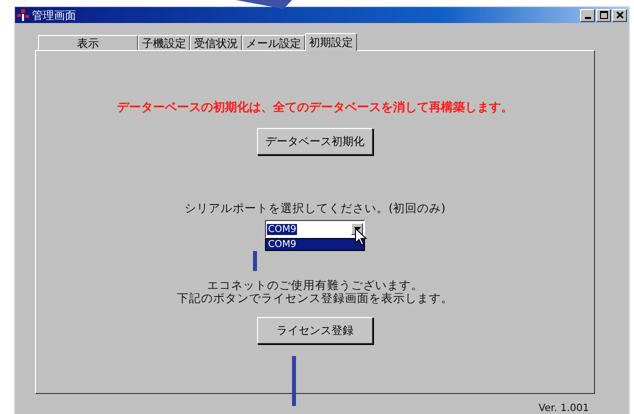 The image size is (634, 414). I want to click on tab: 子機設定, so click(164, 42).